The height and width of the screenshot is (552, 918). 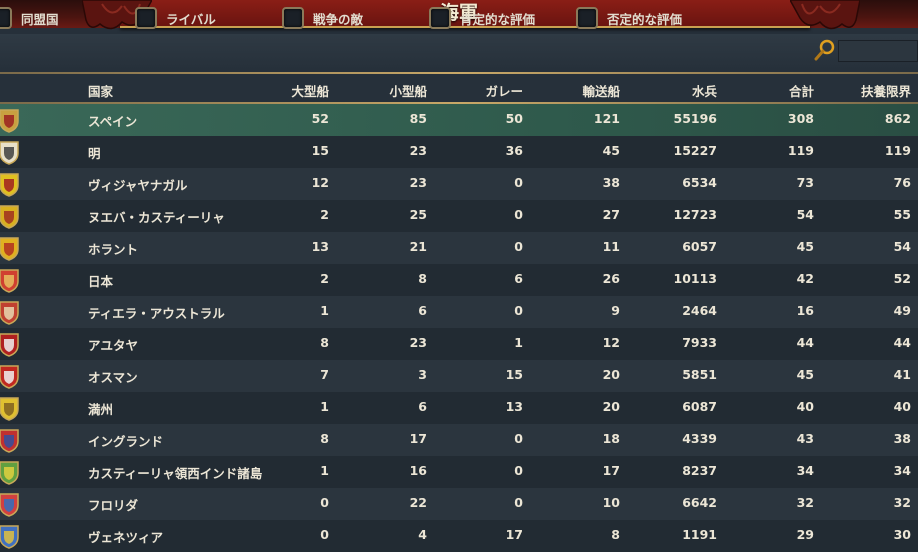 What do you see at coordinates (805, 374) in the screenshot?
I see `cell-total: 45` at bounding box center [805, 374].